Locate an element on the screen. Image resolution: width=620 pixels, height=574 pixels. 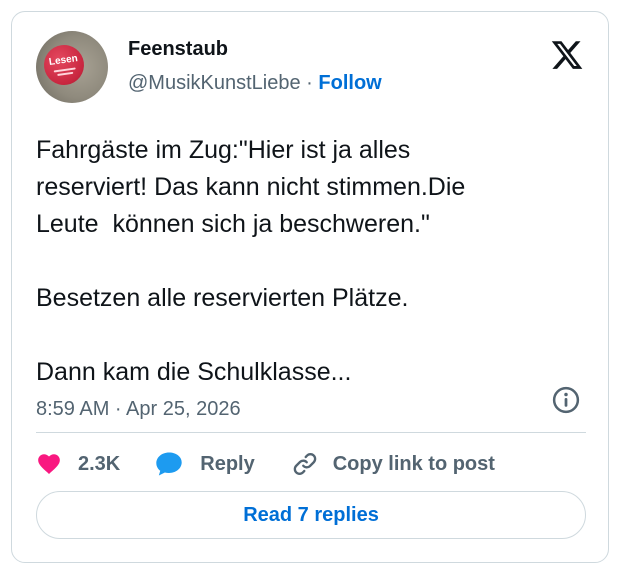
link-icon is located at coordinates (304, 464).